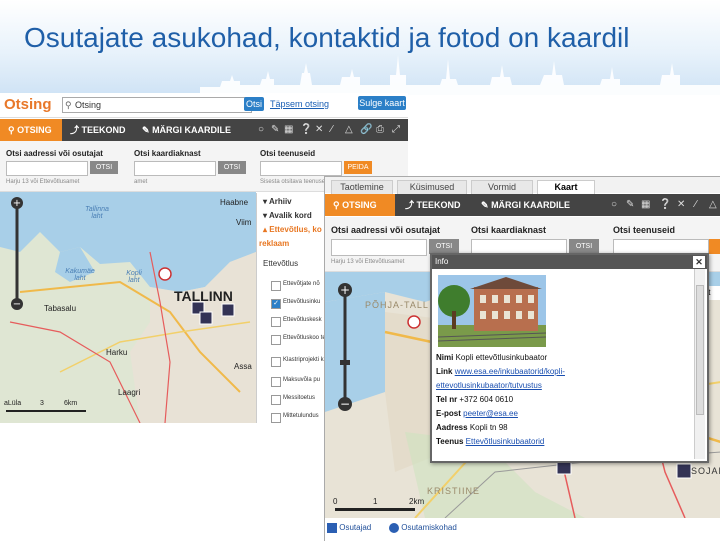 Image resolution: width=720 pixels, height=541 pixels. What do you see at coordinates (344, 347) in the screenshot?
I see `zoom-slider-right: + −` at bounding box center [344, 347].